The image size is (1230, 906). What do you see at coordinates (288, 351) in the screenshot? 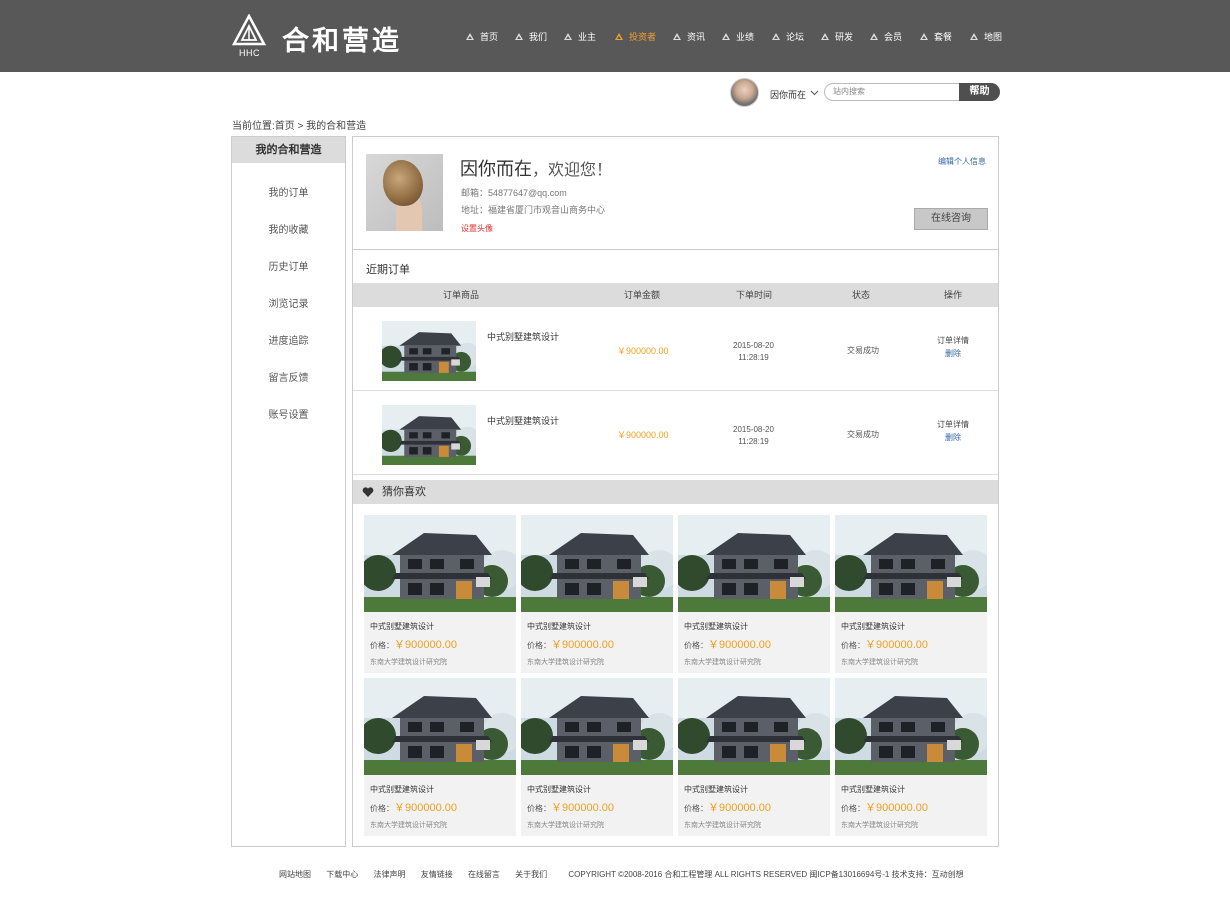
I see `sidebar-item-progress: 进度追踪` at bounding box center [288, 351].